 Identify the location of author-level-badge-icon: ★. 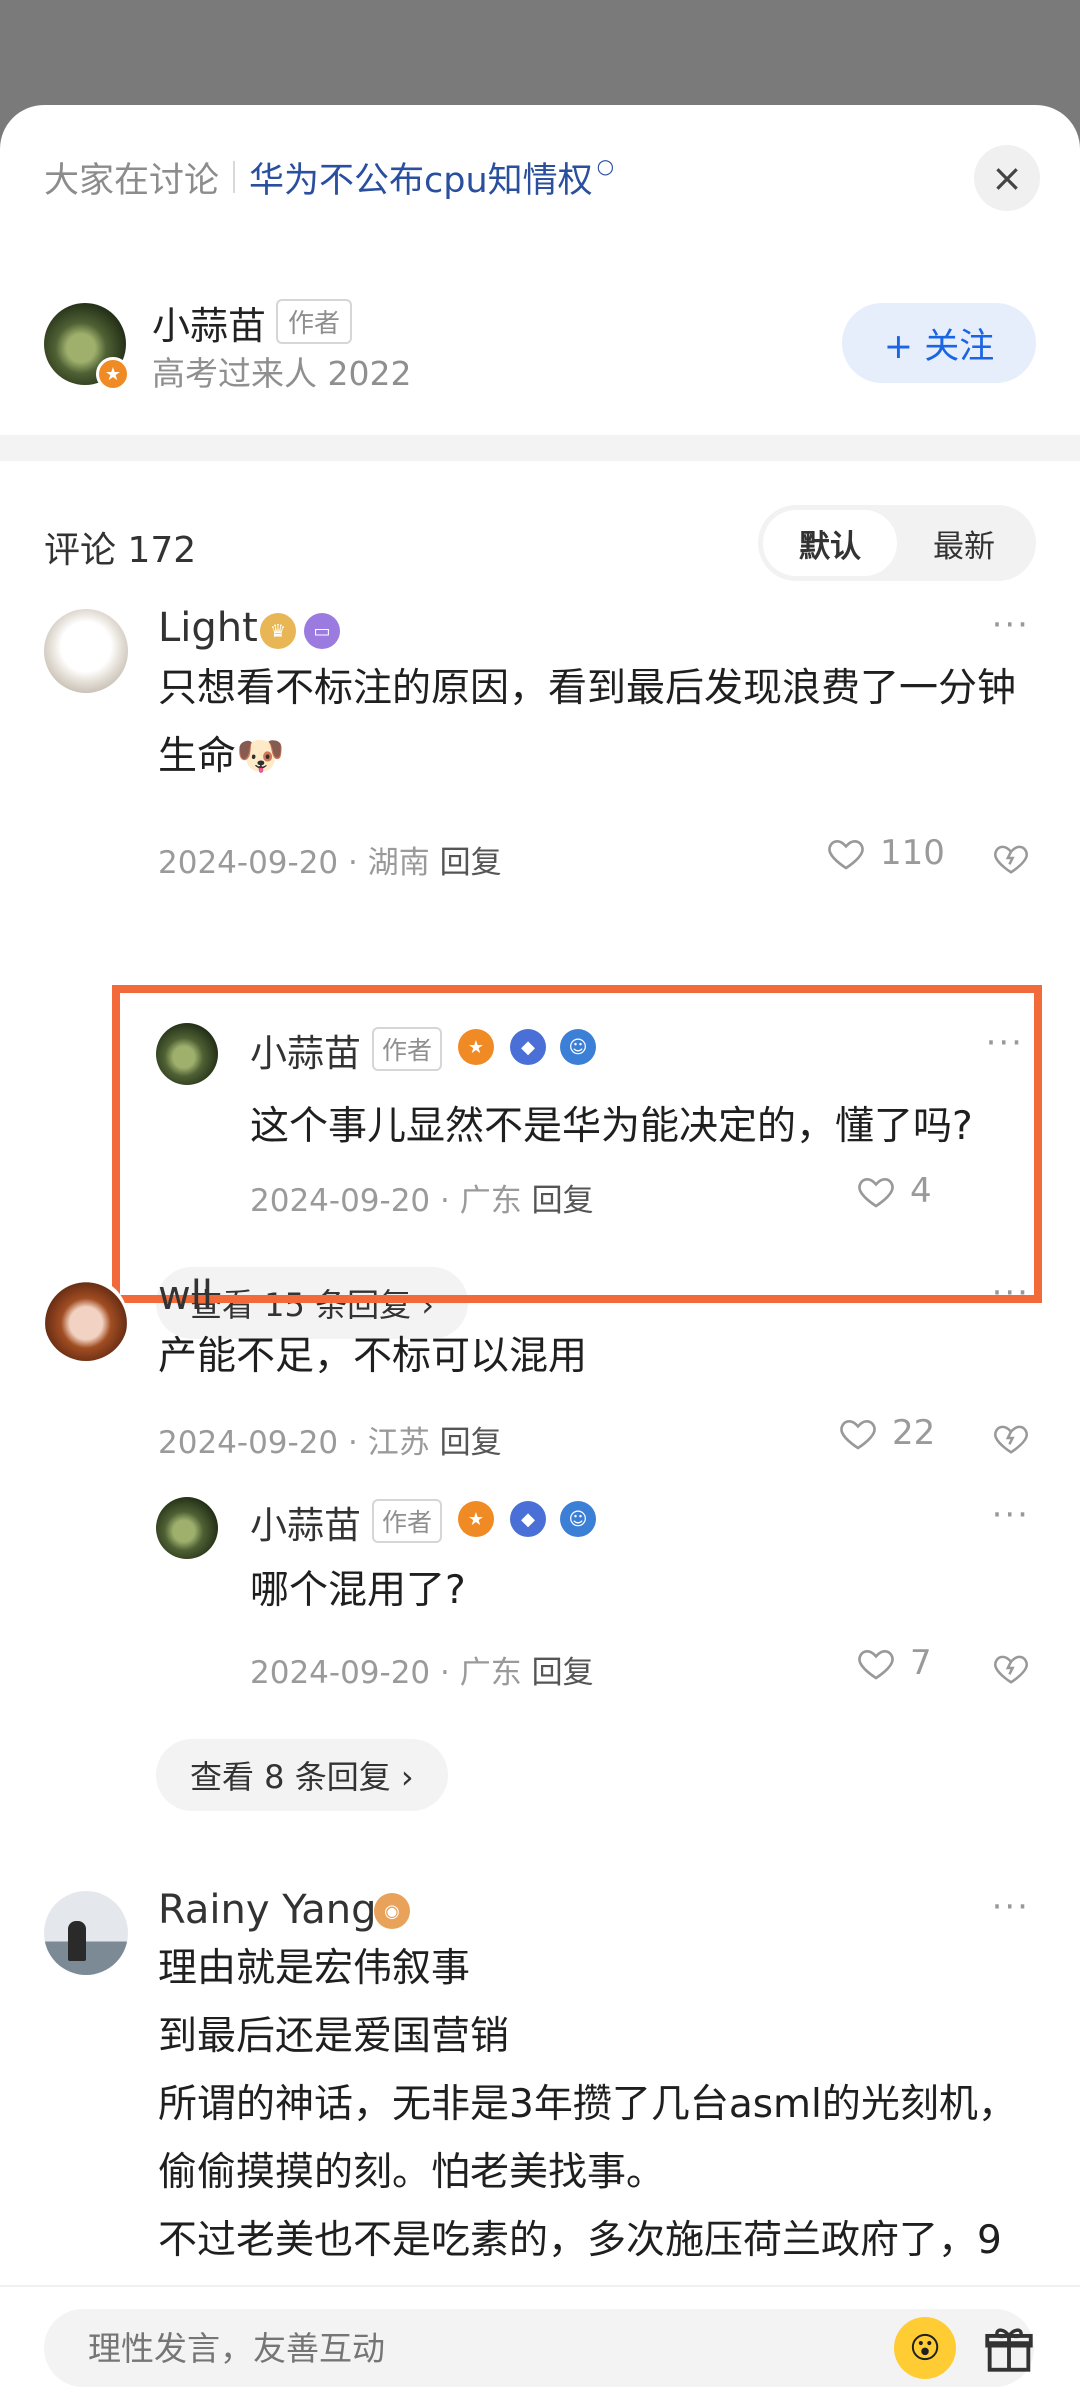
(113, 374).